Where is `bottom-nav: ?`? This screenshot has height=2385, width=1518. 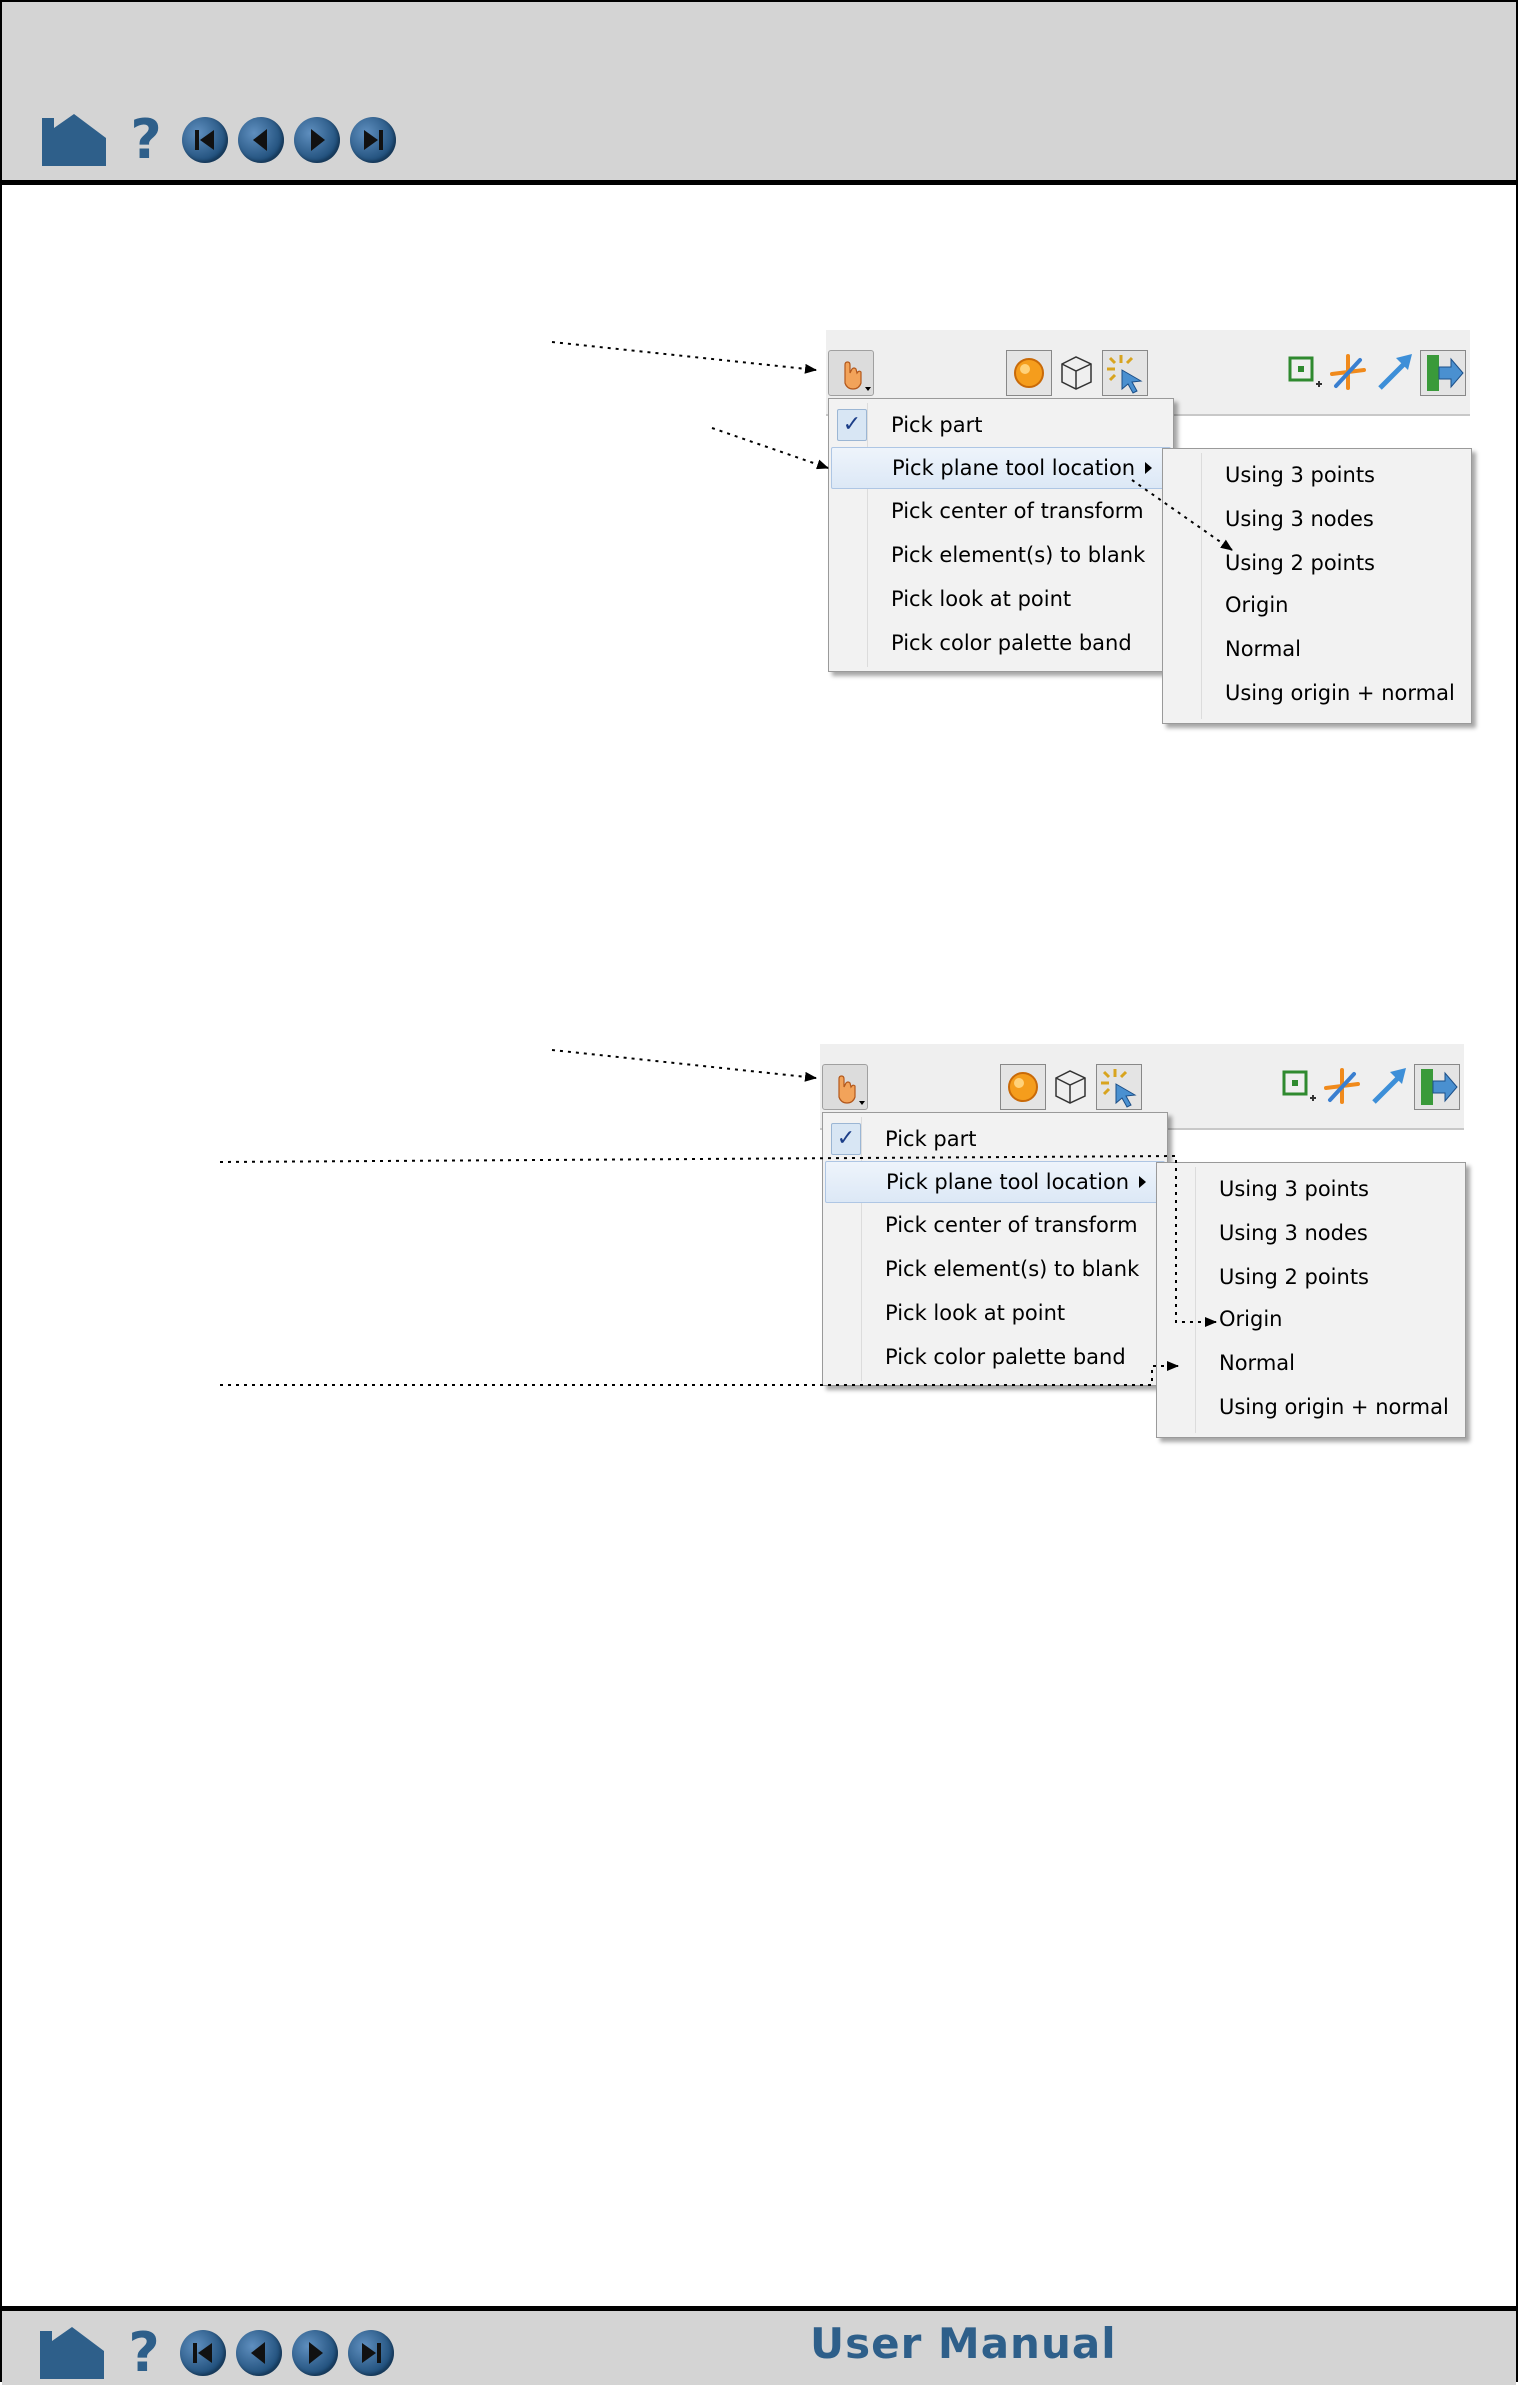 bottom-nav: ? is located at coordinates (221, 2353).